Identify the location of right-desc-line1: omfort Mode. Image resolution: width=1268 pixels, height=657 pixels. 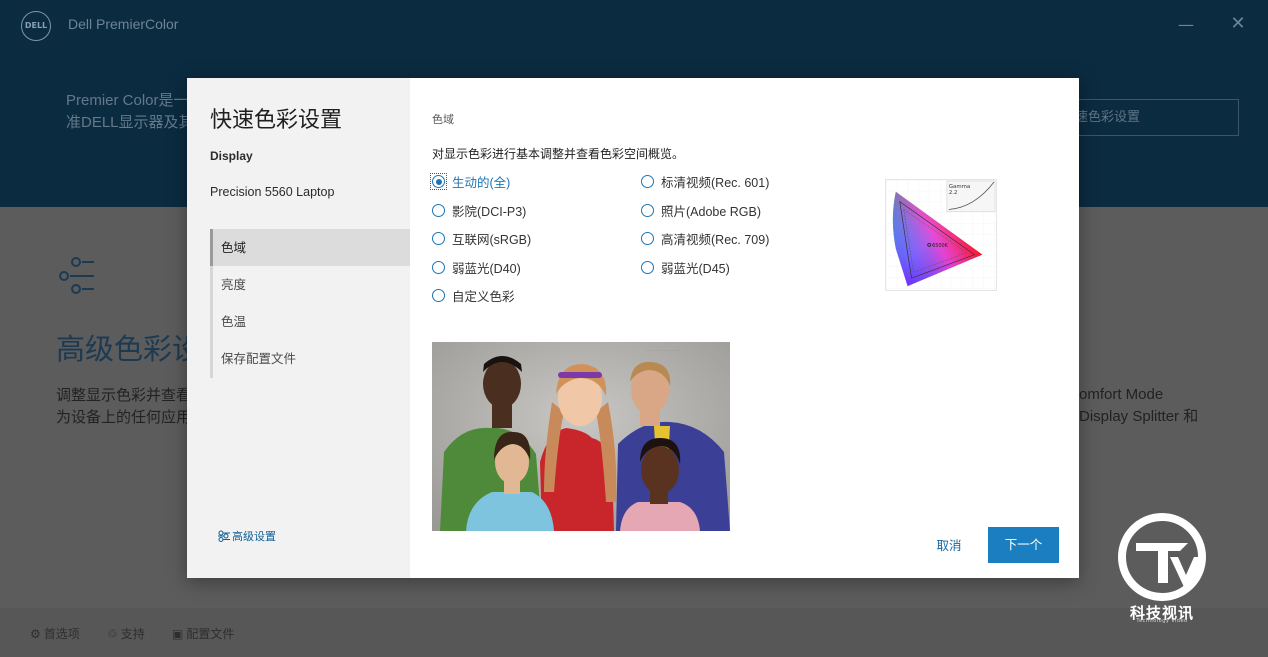
(1121, 394).